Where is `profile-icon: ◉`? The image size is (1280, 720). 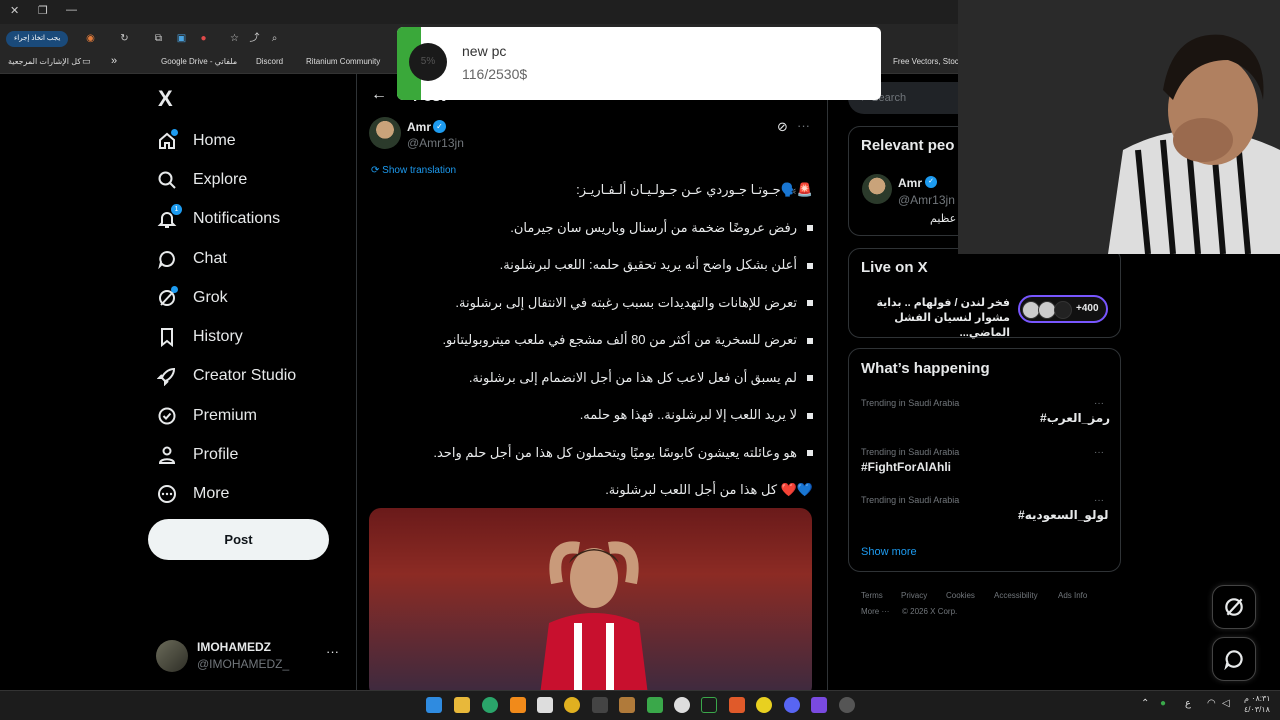 profile-icon: ◉ is located at coordinates (90, 38).